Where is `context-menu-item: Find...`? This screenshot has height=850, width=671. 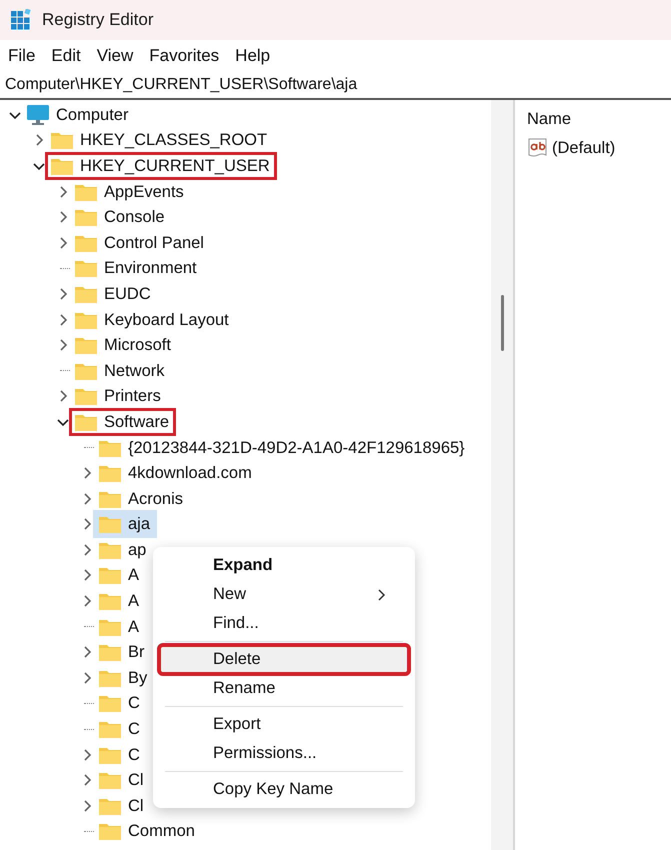 context-menu-item: Find... is located at coordinates (284, 623).